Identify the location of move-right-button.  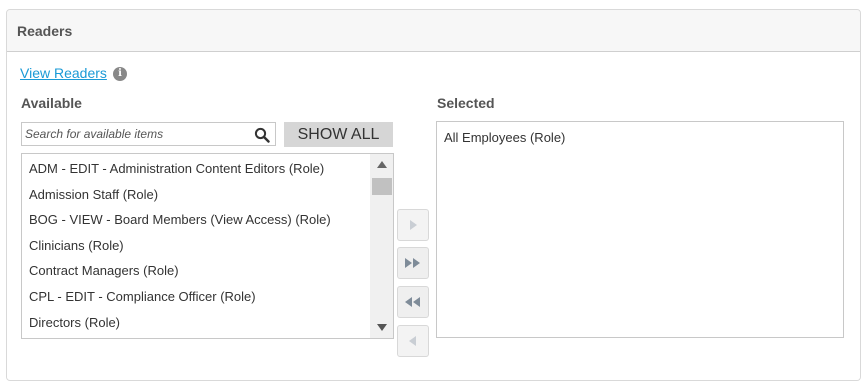
(413, 225).